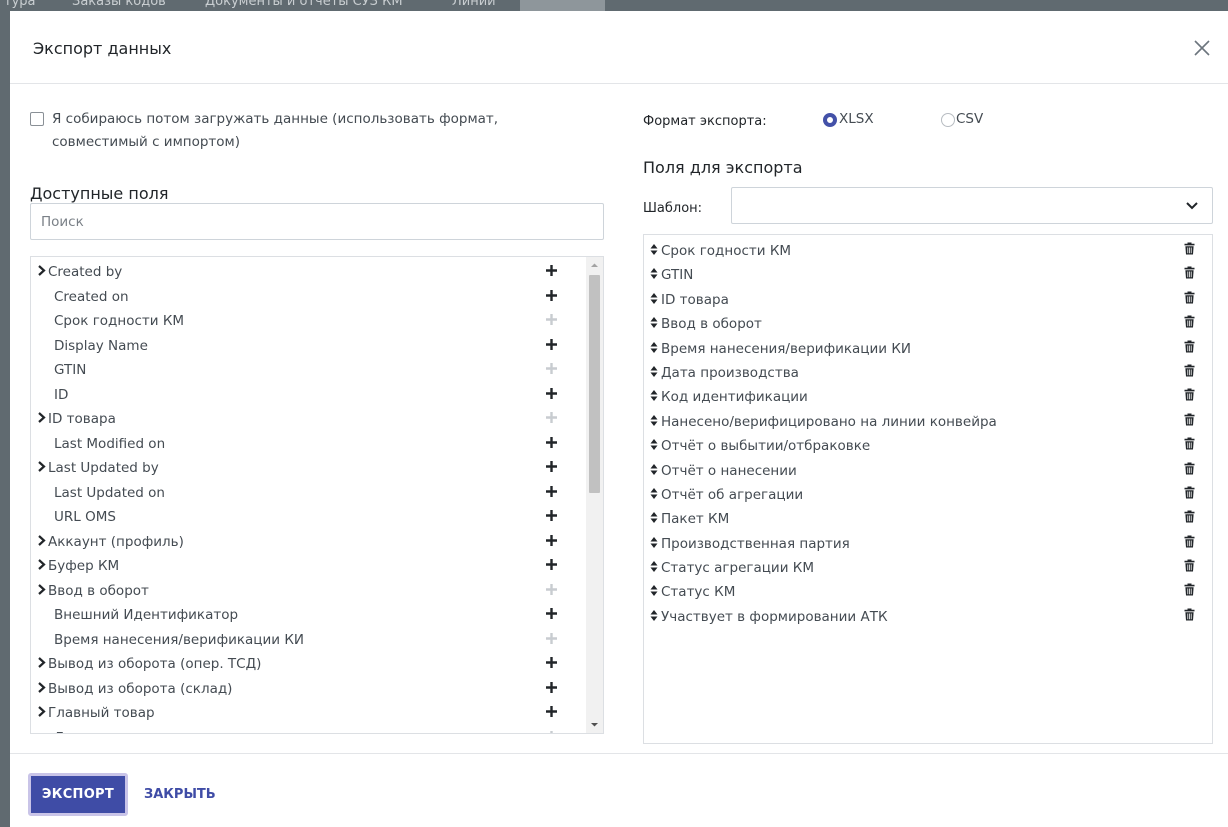 The width and height of the screenshot is (1228, 827). I want to click on export-field-row: Отчёт о нанесении, so click(928, 471).